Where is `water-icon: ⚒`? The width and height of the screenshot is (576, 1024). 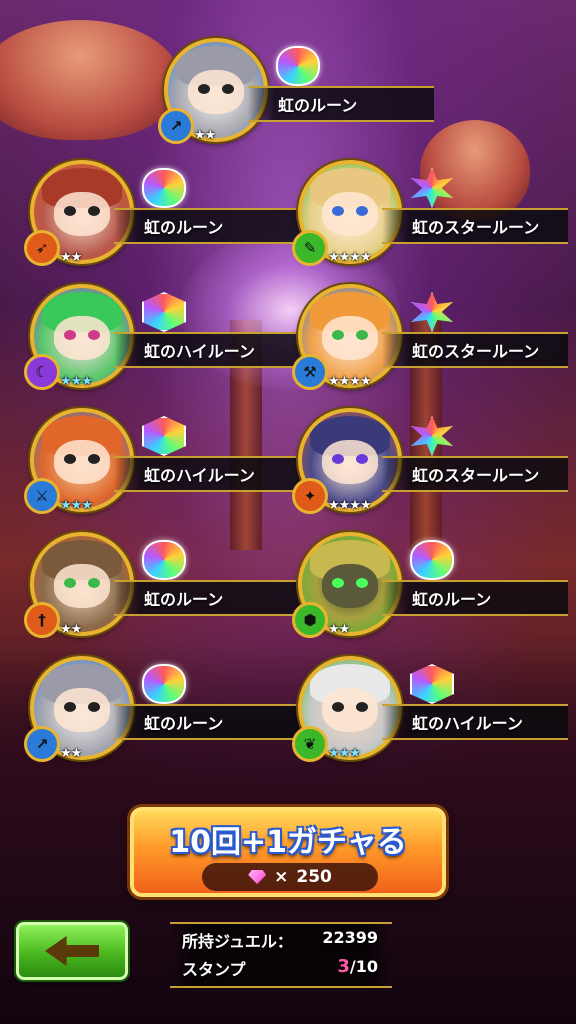
water-icon: ⚒ is located at coordinates (310, 372).